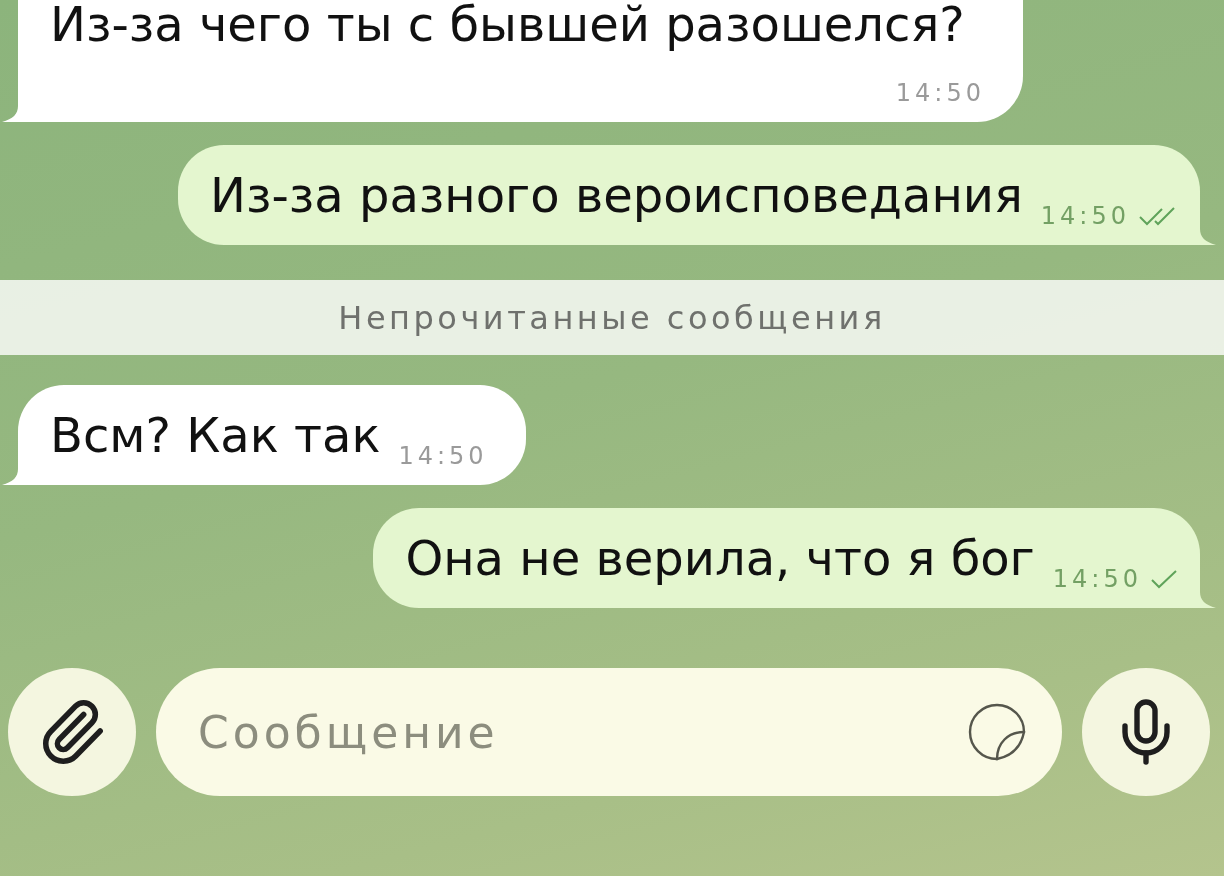 The image size is (1224, 876). I want to click on message-text: Всм? Как так, so click(215, 435).